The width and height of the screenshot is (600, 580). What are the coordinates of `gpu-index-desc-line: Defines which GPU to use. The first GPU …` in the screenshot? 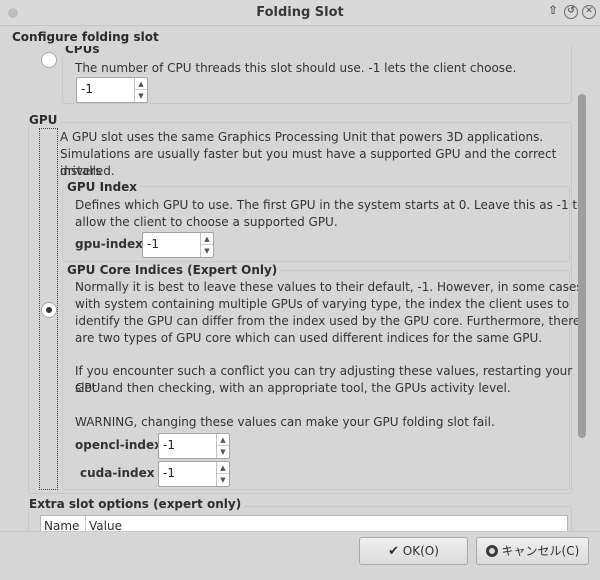 It's located at (330, 205).